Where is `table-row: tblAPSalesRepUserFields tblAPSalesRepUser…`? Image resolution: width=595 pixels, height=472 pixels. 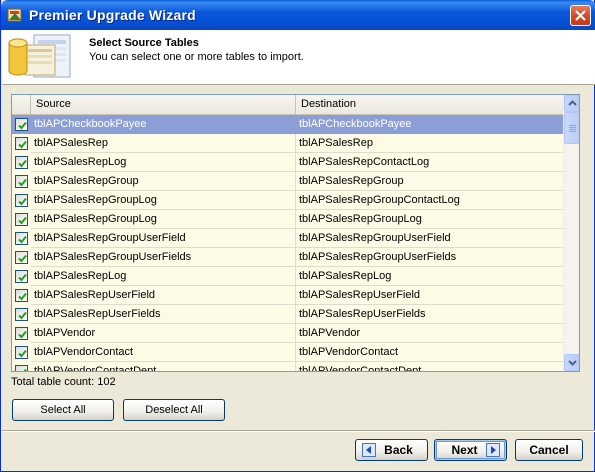 table-row: tblAPSalesRepUserFields tblAPSalesRepUser… is located at coordinates (287, 314).